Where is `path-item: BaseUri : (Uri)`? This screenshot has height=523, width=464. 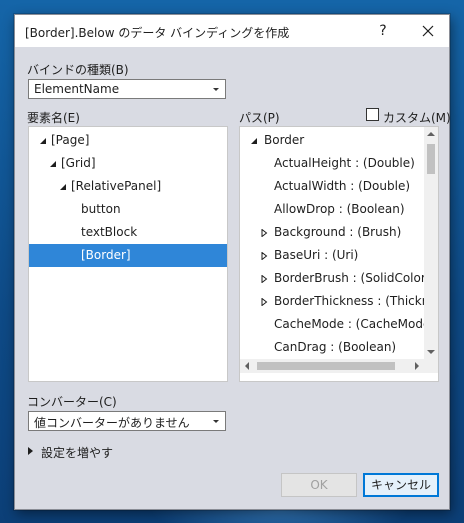
path-item: BaseUri : (Uri) is located at coordinates (332, 255).